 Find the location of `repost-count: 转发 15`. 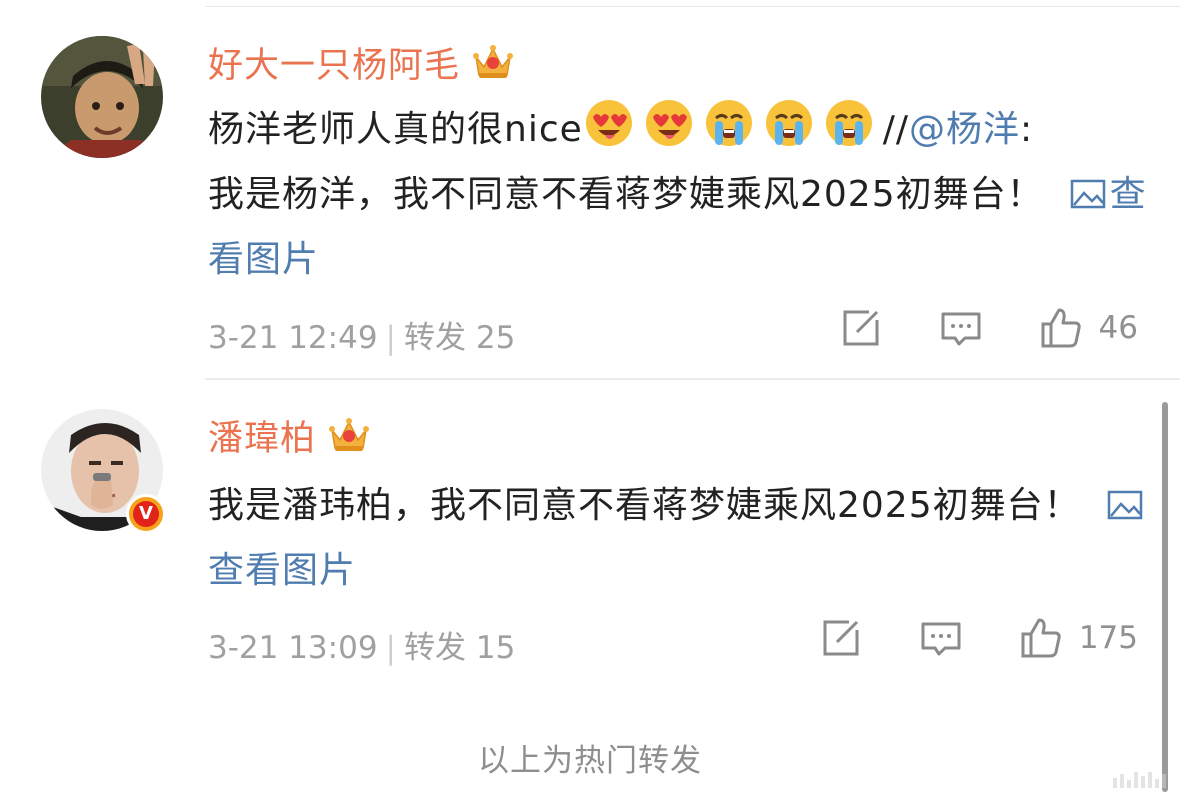

repost-count: 转发 15 is located at coordinates (459, 648).